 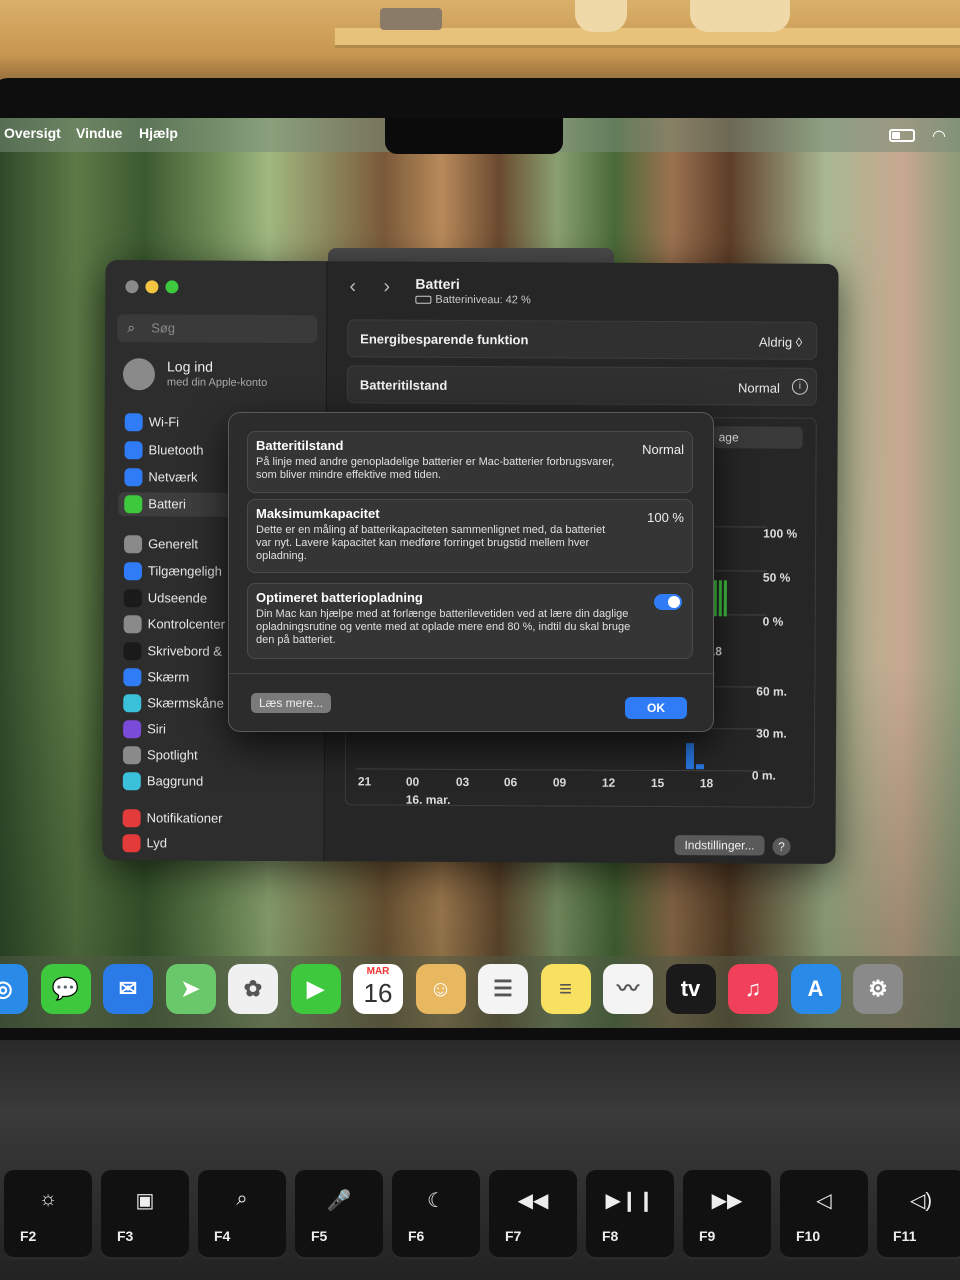 I want to click on sidebar-item-notifications: Notifikationer, so click(x=219, y=818).